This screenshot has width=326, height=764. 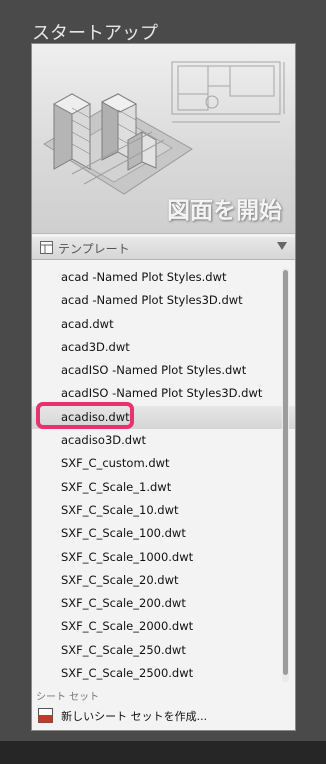 I want to click on template-list-item: SXF_C_Scale_1.dwt, so click(x=163, y=487).